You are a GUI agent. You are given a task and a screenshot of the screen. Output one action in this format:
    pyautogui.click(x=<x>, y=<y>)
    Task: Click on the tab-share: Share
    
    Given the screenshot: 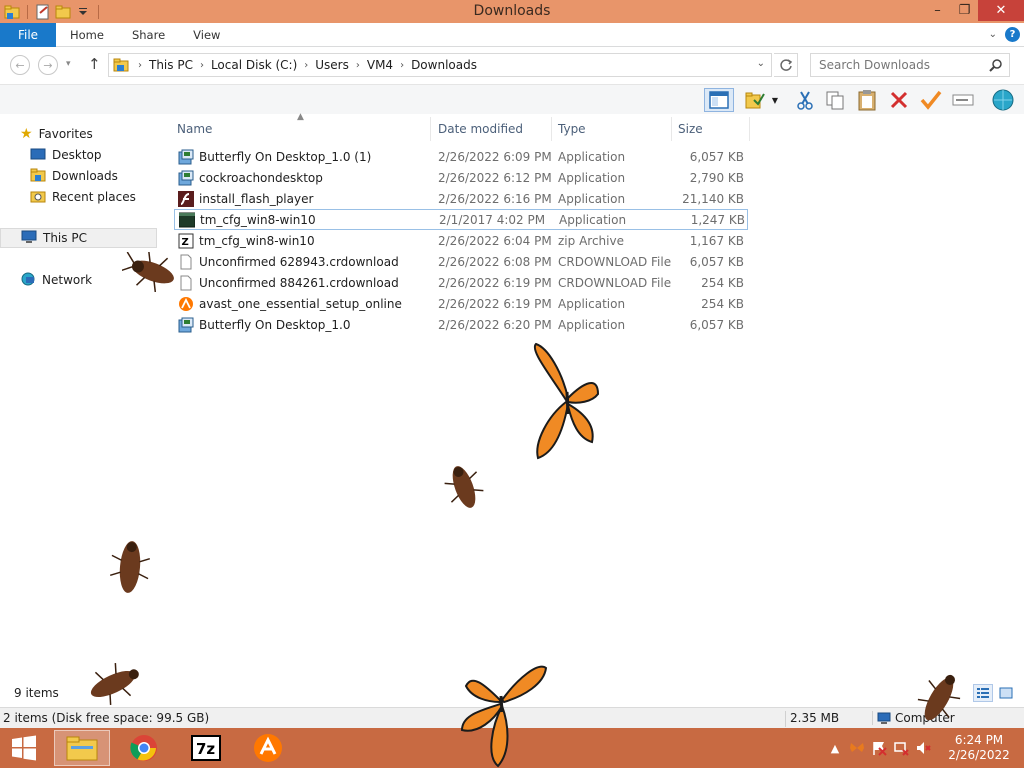 What is the action you would take?
    pyautogui.click(x=148, y=35)
    